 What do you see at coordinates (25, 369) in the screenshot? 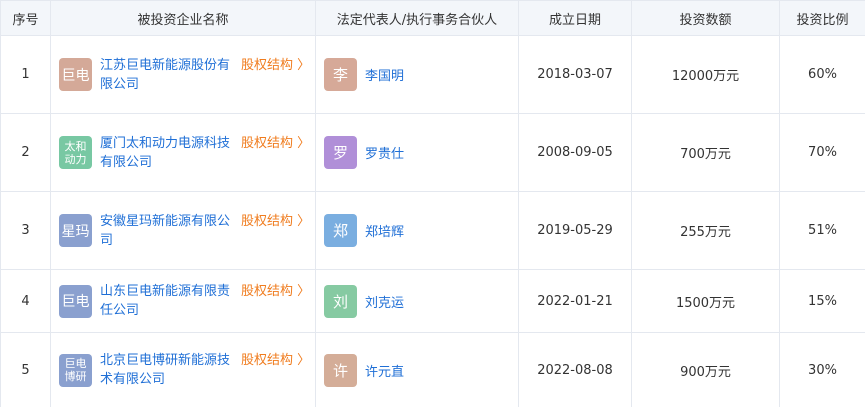
I see `row-index: 5` at bounding box center [25, 369].